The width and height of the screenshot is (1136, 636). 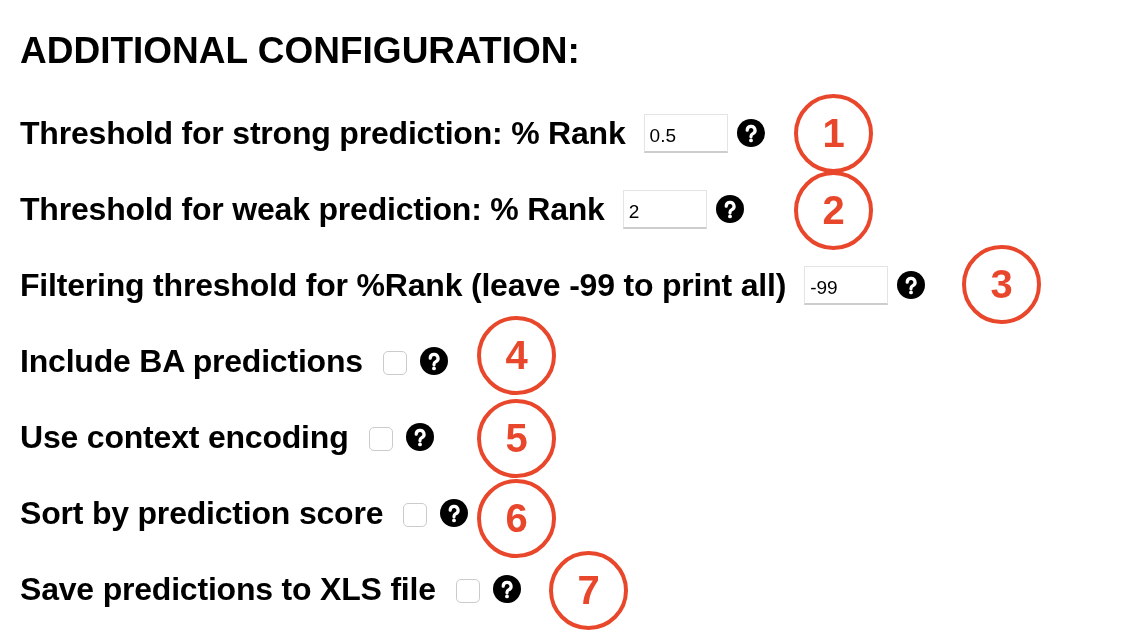 I want to click on annotation-marker: 3, so click(x=1001, y=284).